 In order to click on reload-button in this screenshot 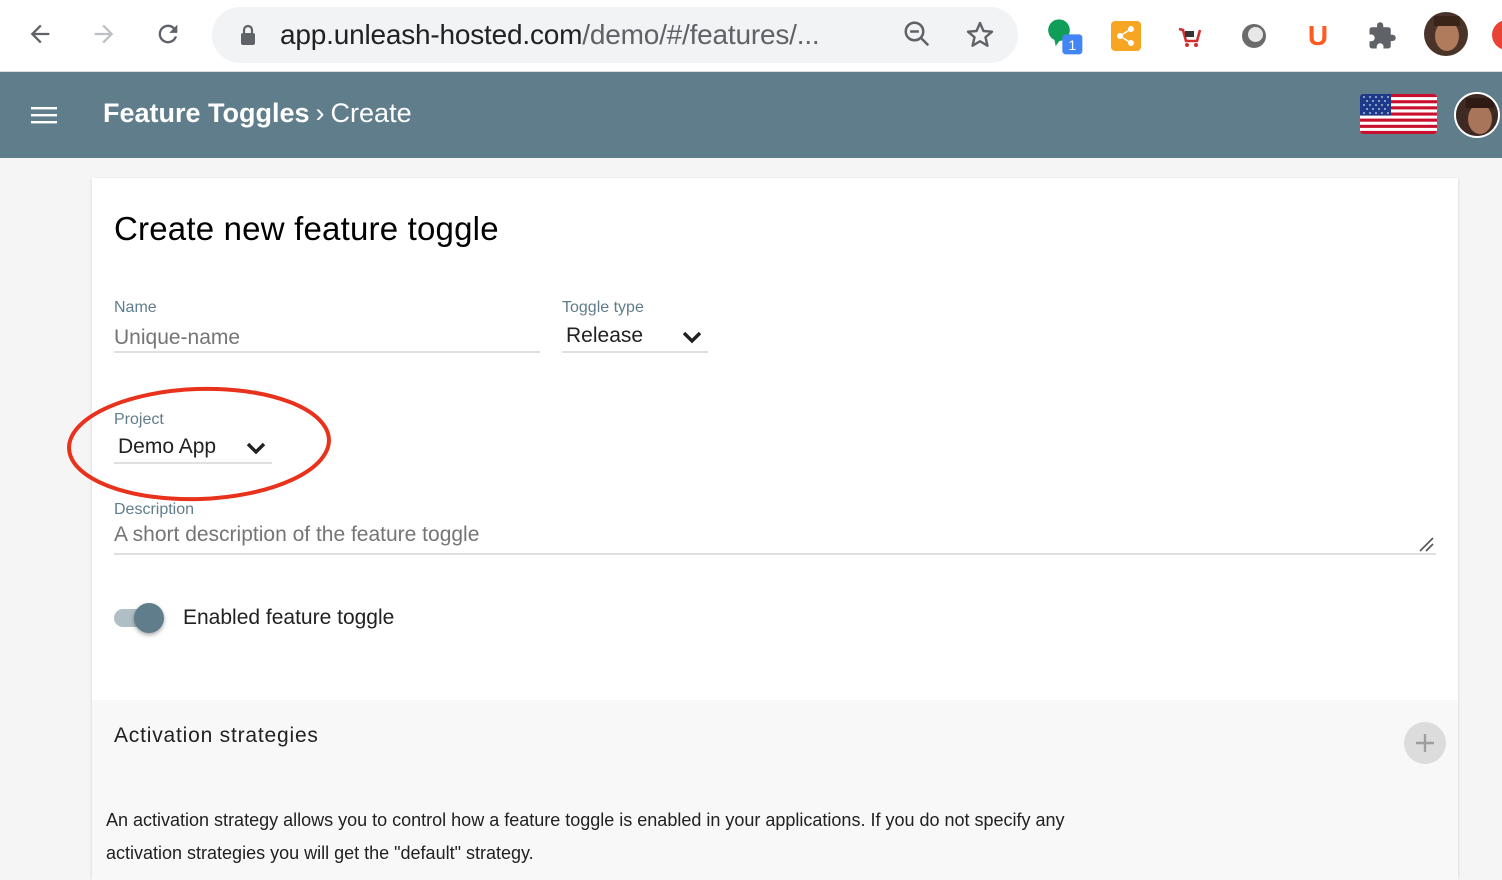, I will do `click(168, 34)`.